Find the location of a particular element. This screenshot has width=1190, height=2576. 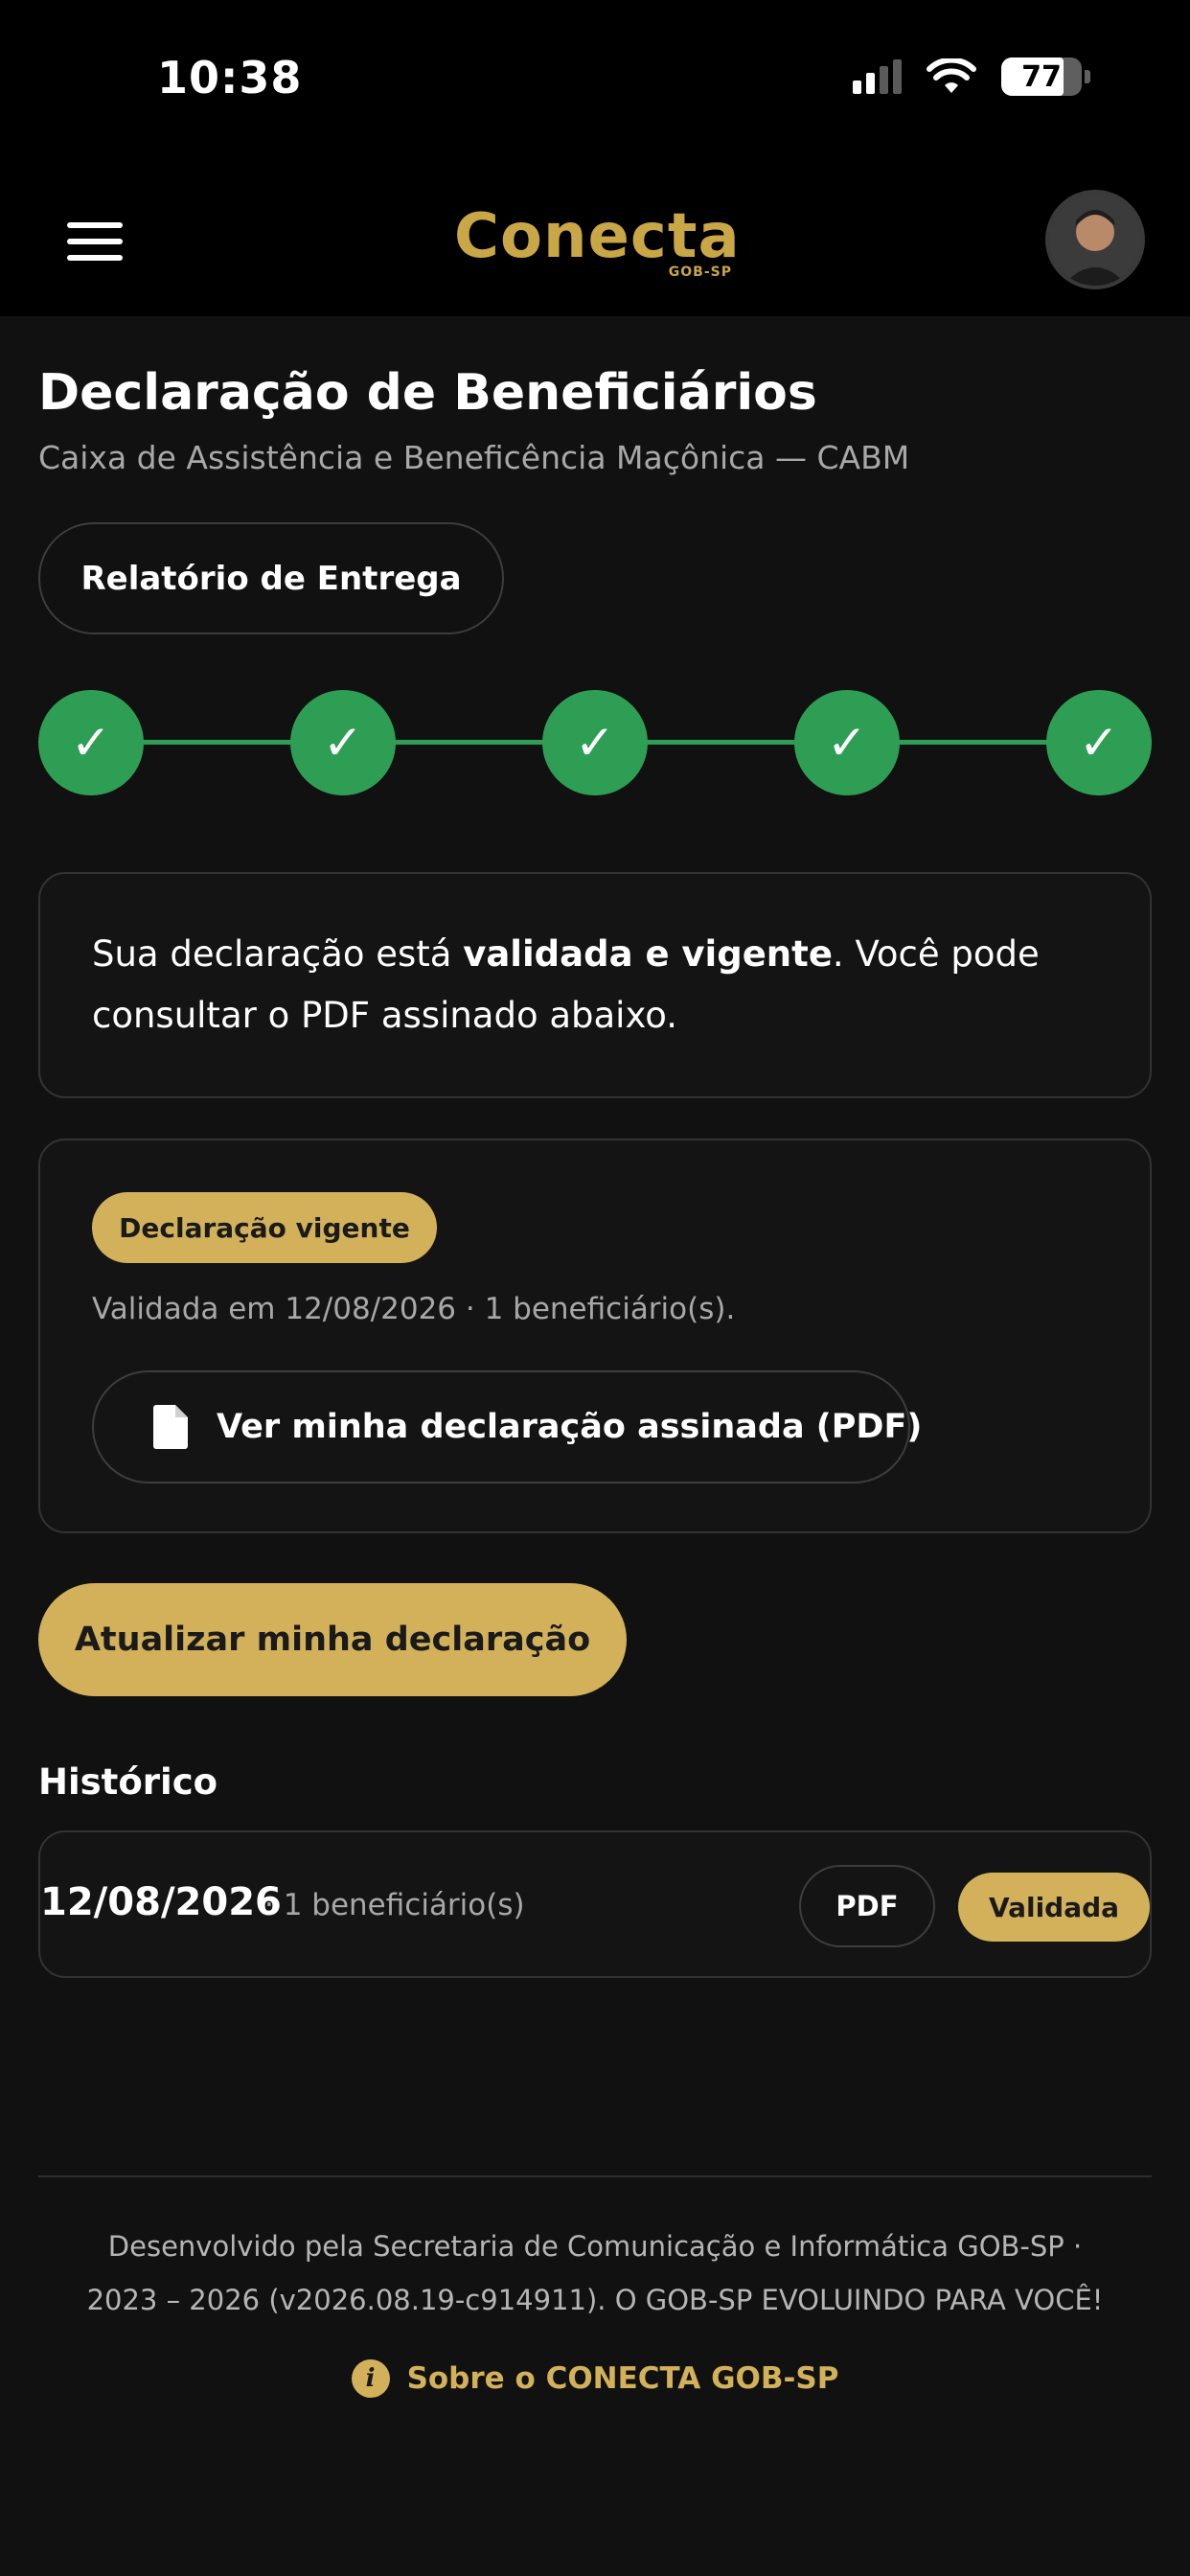

avatar is located at coordinates (1095, 239).